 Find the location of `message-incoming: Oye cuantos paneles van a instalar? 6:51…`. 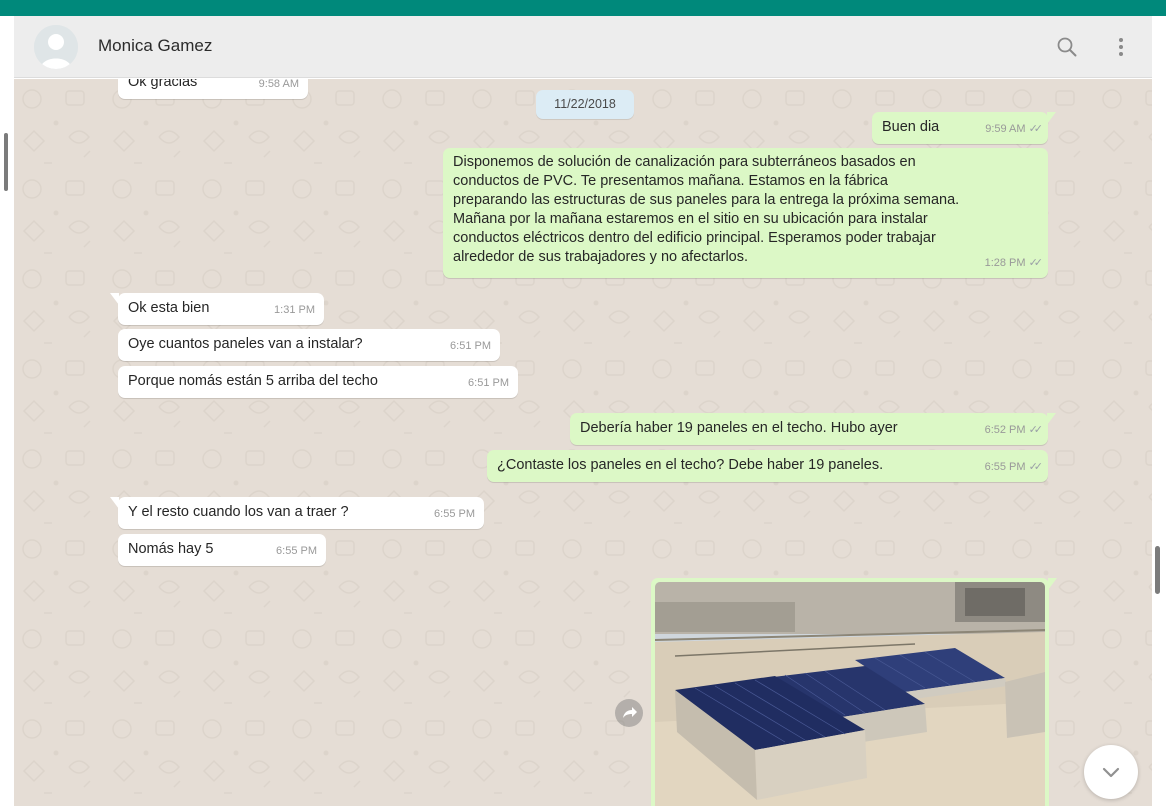

message-incoming: Oye cuantos paneles van a instalar? 6:51… is located at coordinates (309, 345).